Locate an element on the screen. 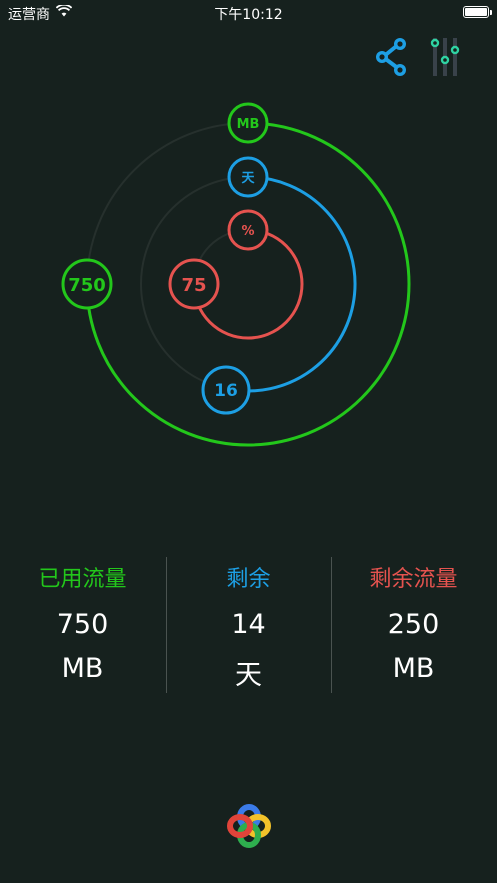 This screenshot has width=497, height=883. remaining-days-label: 剩余 is located at coordinates (248, 579).